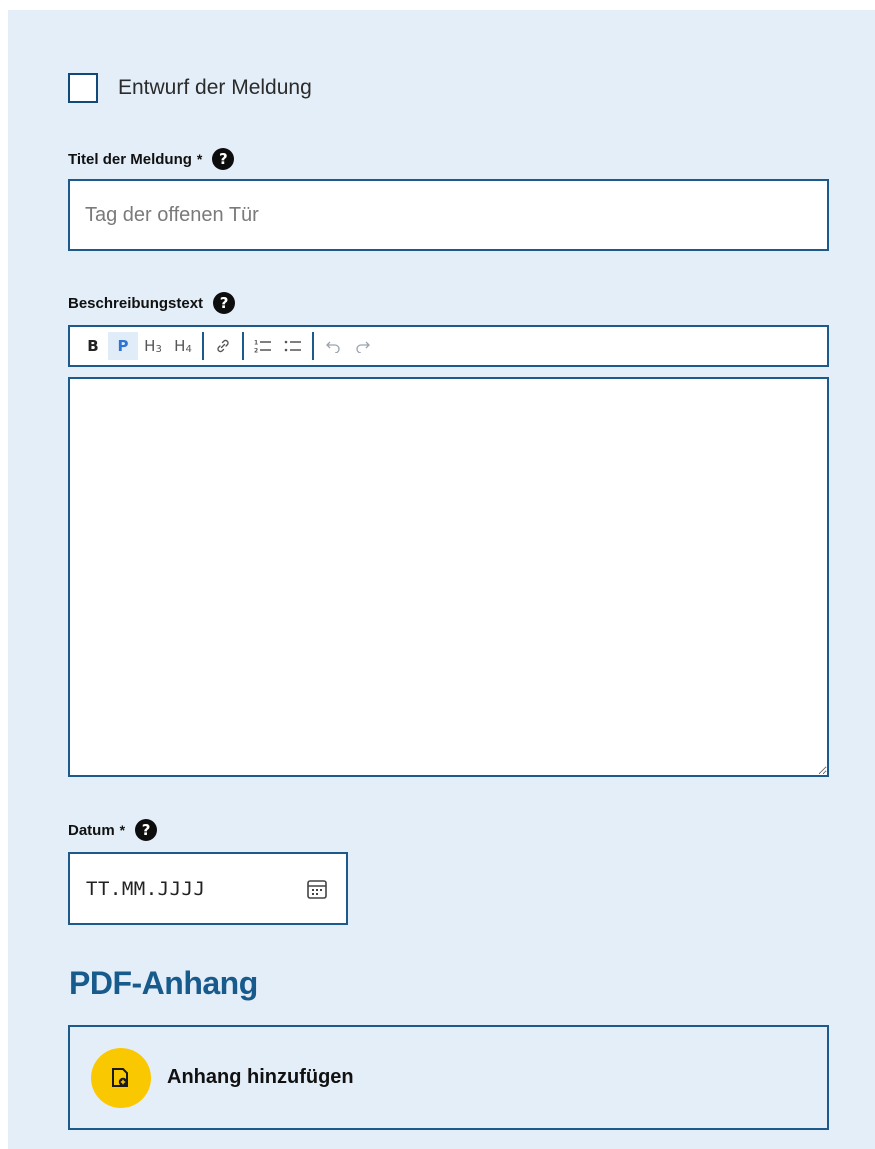  I want to click on draft-checkbox-label: Entwurf der Meldung, so click(215, 87).